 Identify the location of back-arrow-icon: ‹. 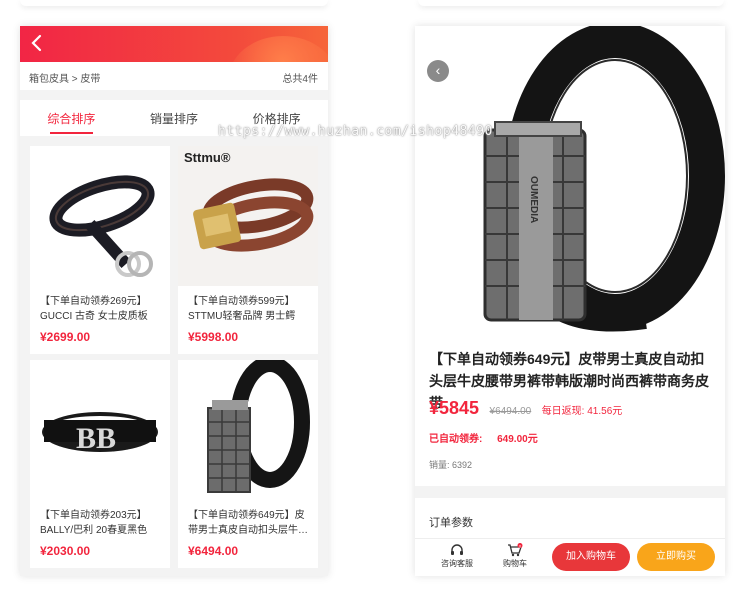
(438, 71).